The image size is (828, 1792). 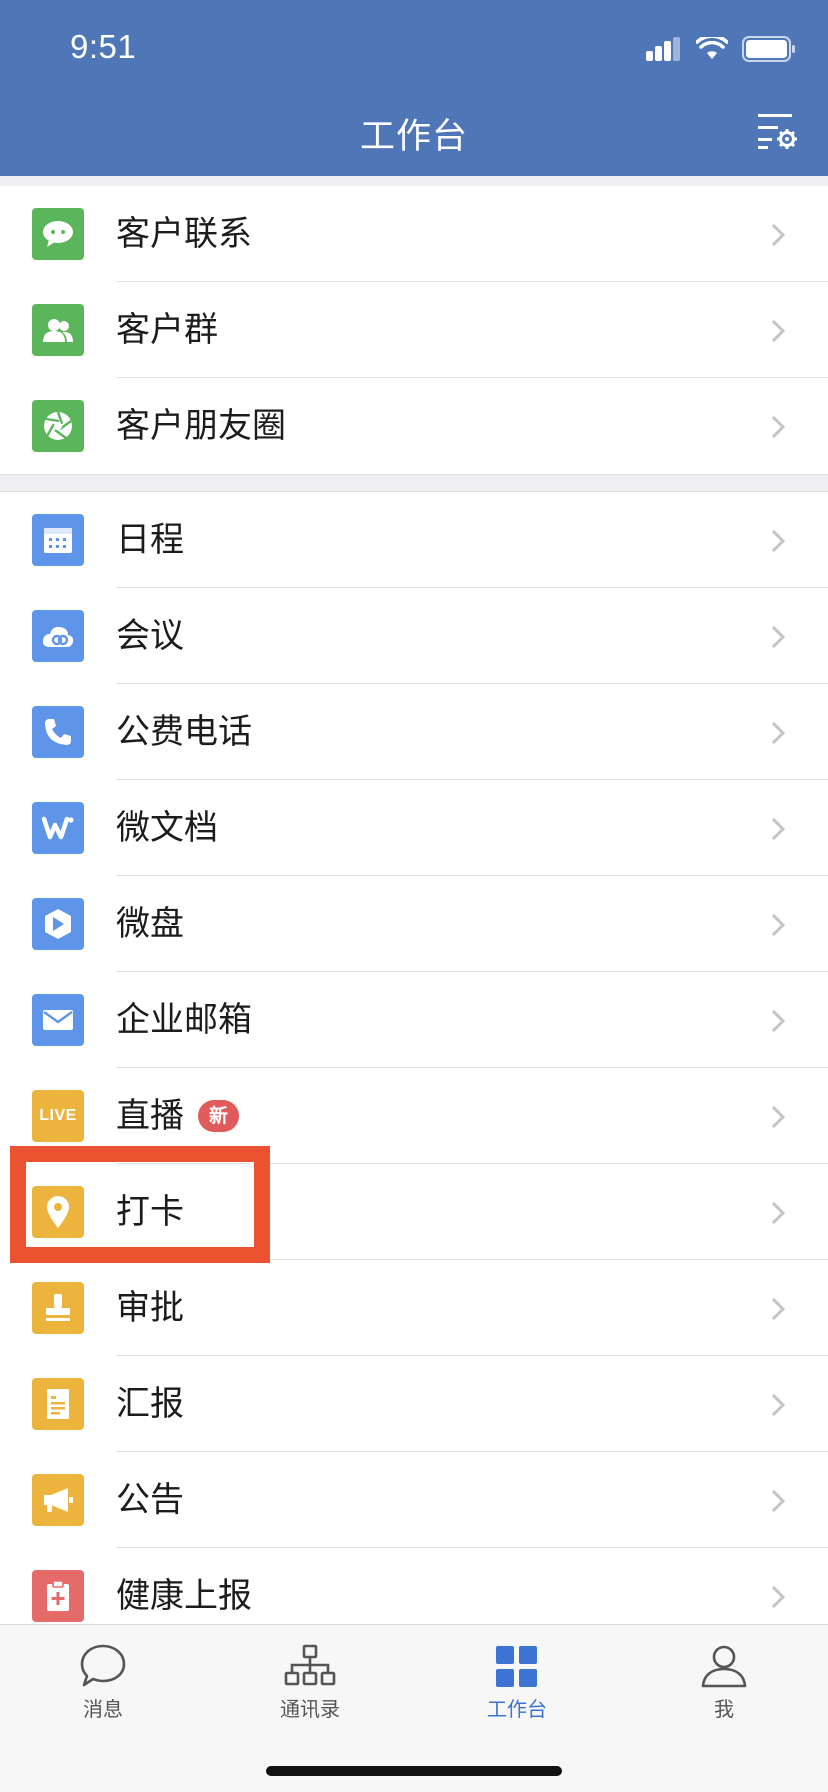 I want to click on list-item-mailbox: 企业邮箱, so click(x=414, y=1020).